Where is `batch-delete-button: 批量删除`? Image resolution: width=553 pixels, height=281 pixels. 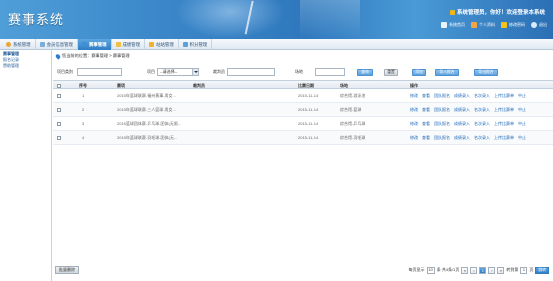
batch-delete-button: 批量删除 is located at coordinates (67, 270).